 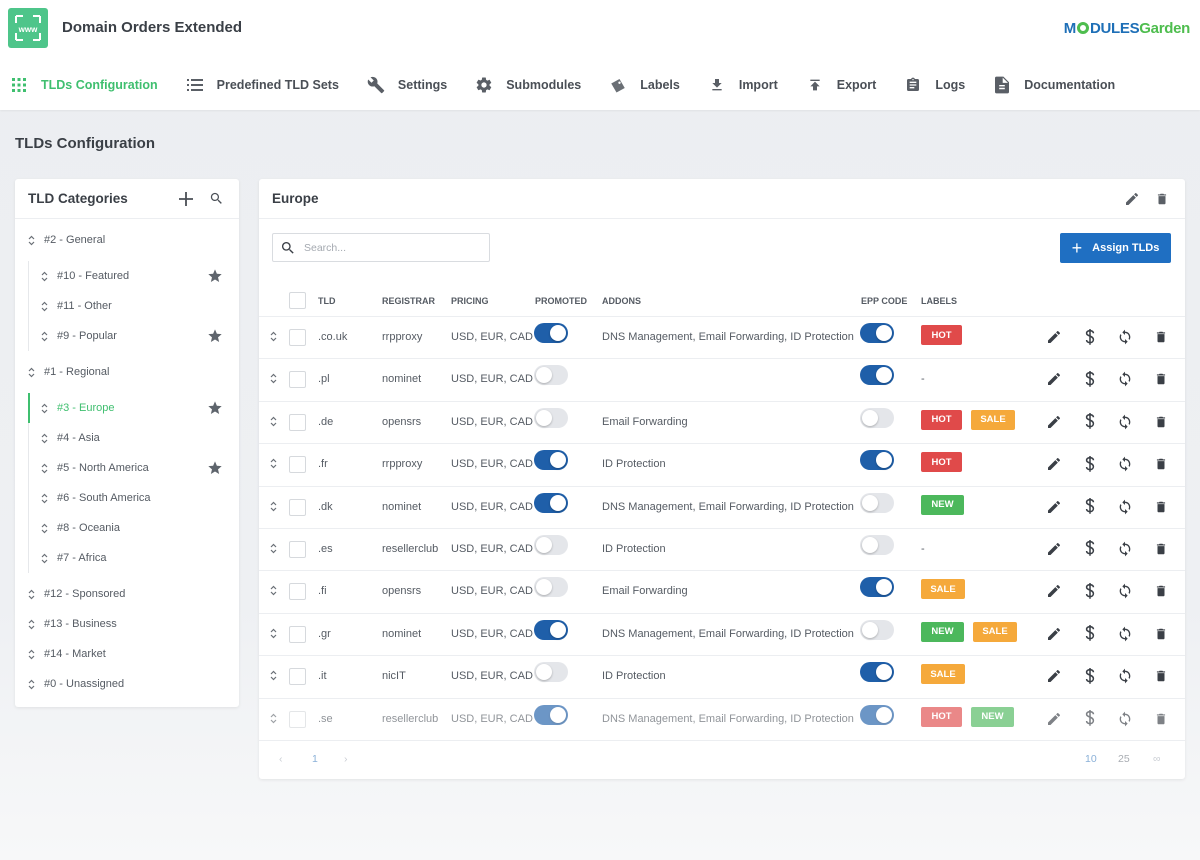 I want to click on subcategory-item: #10 - Featured, so click(x=127, y=276).